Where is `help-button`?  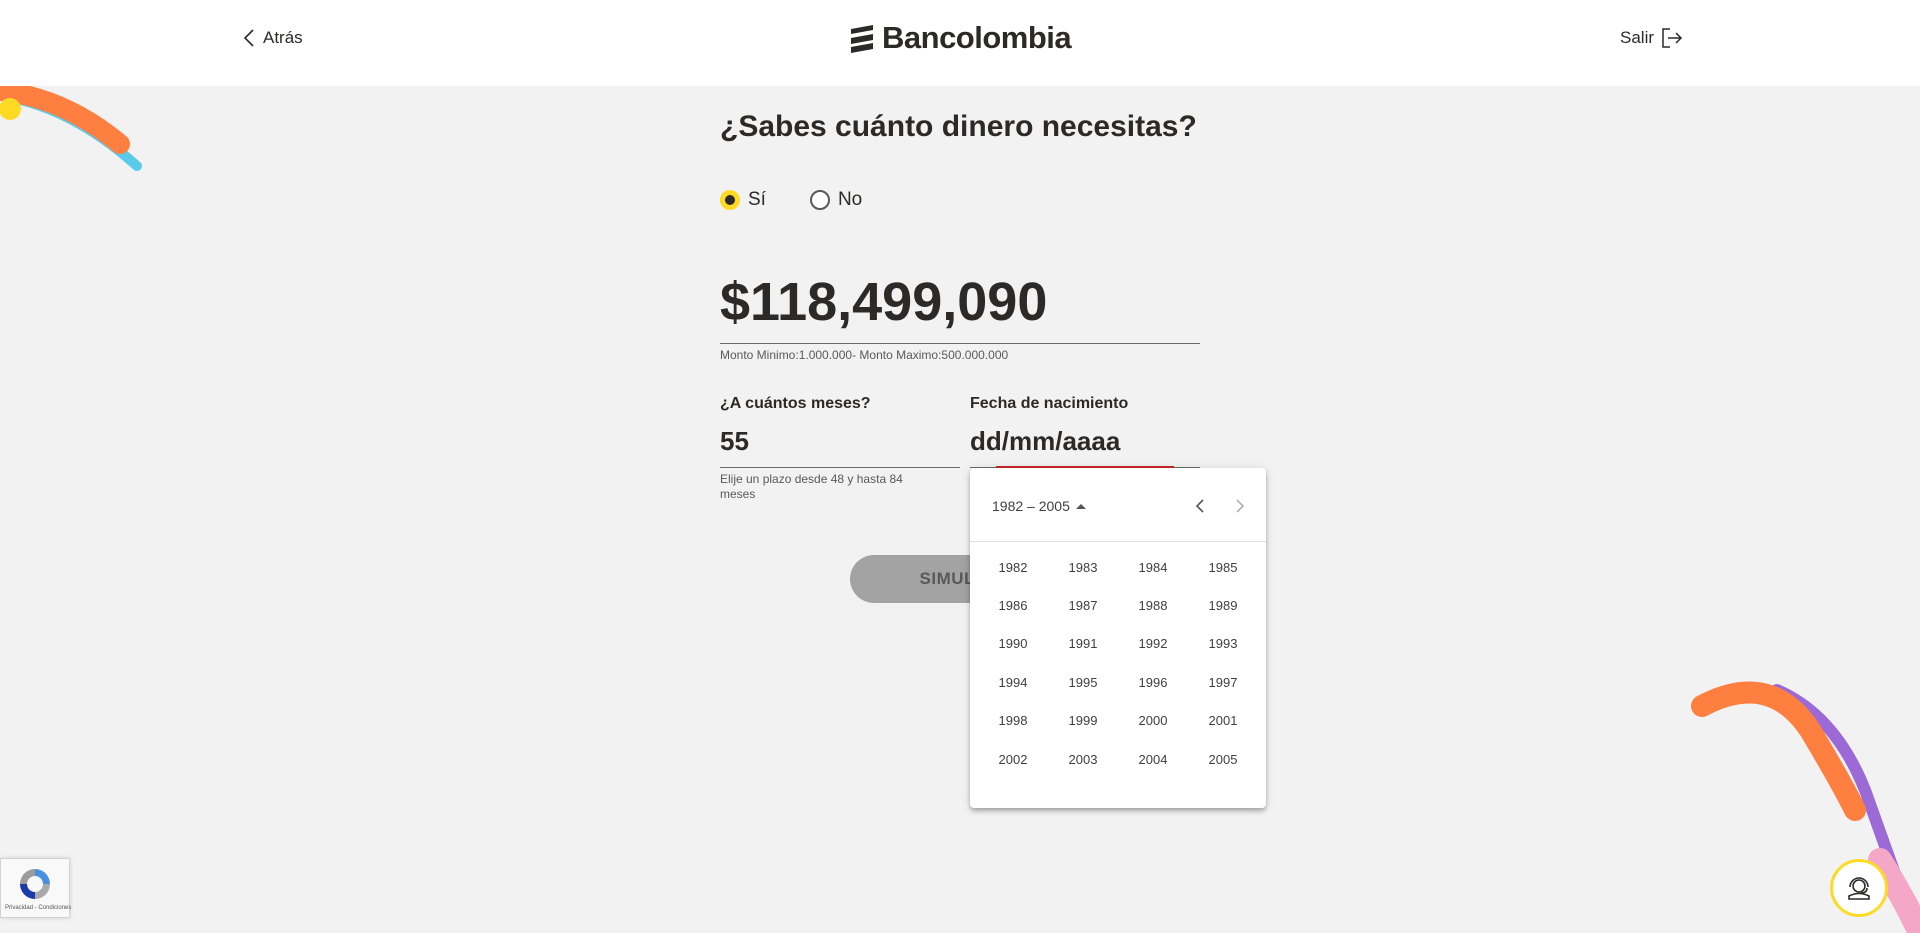
help-button is located at coordinates (1859, 888).